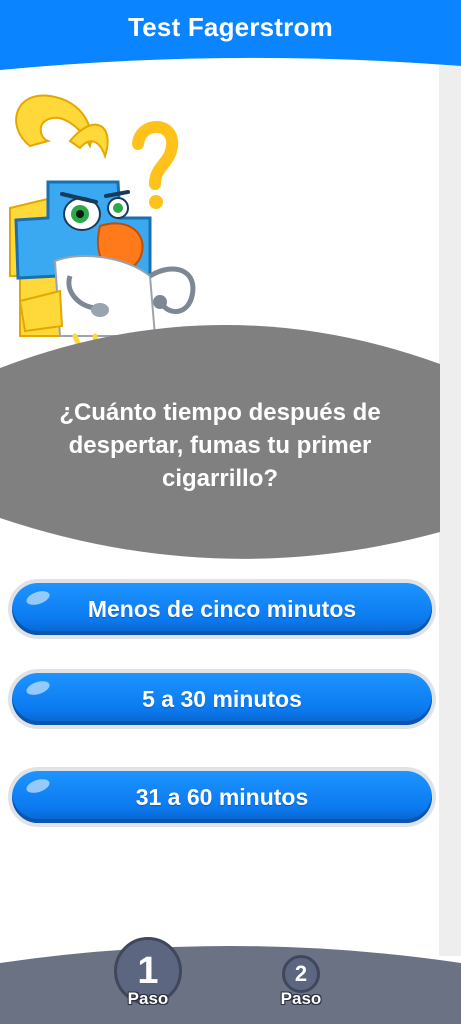  I want to click on step-navigation: 1 Paso 2 Paso, so click(230, 979).